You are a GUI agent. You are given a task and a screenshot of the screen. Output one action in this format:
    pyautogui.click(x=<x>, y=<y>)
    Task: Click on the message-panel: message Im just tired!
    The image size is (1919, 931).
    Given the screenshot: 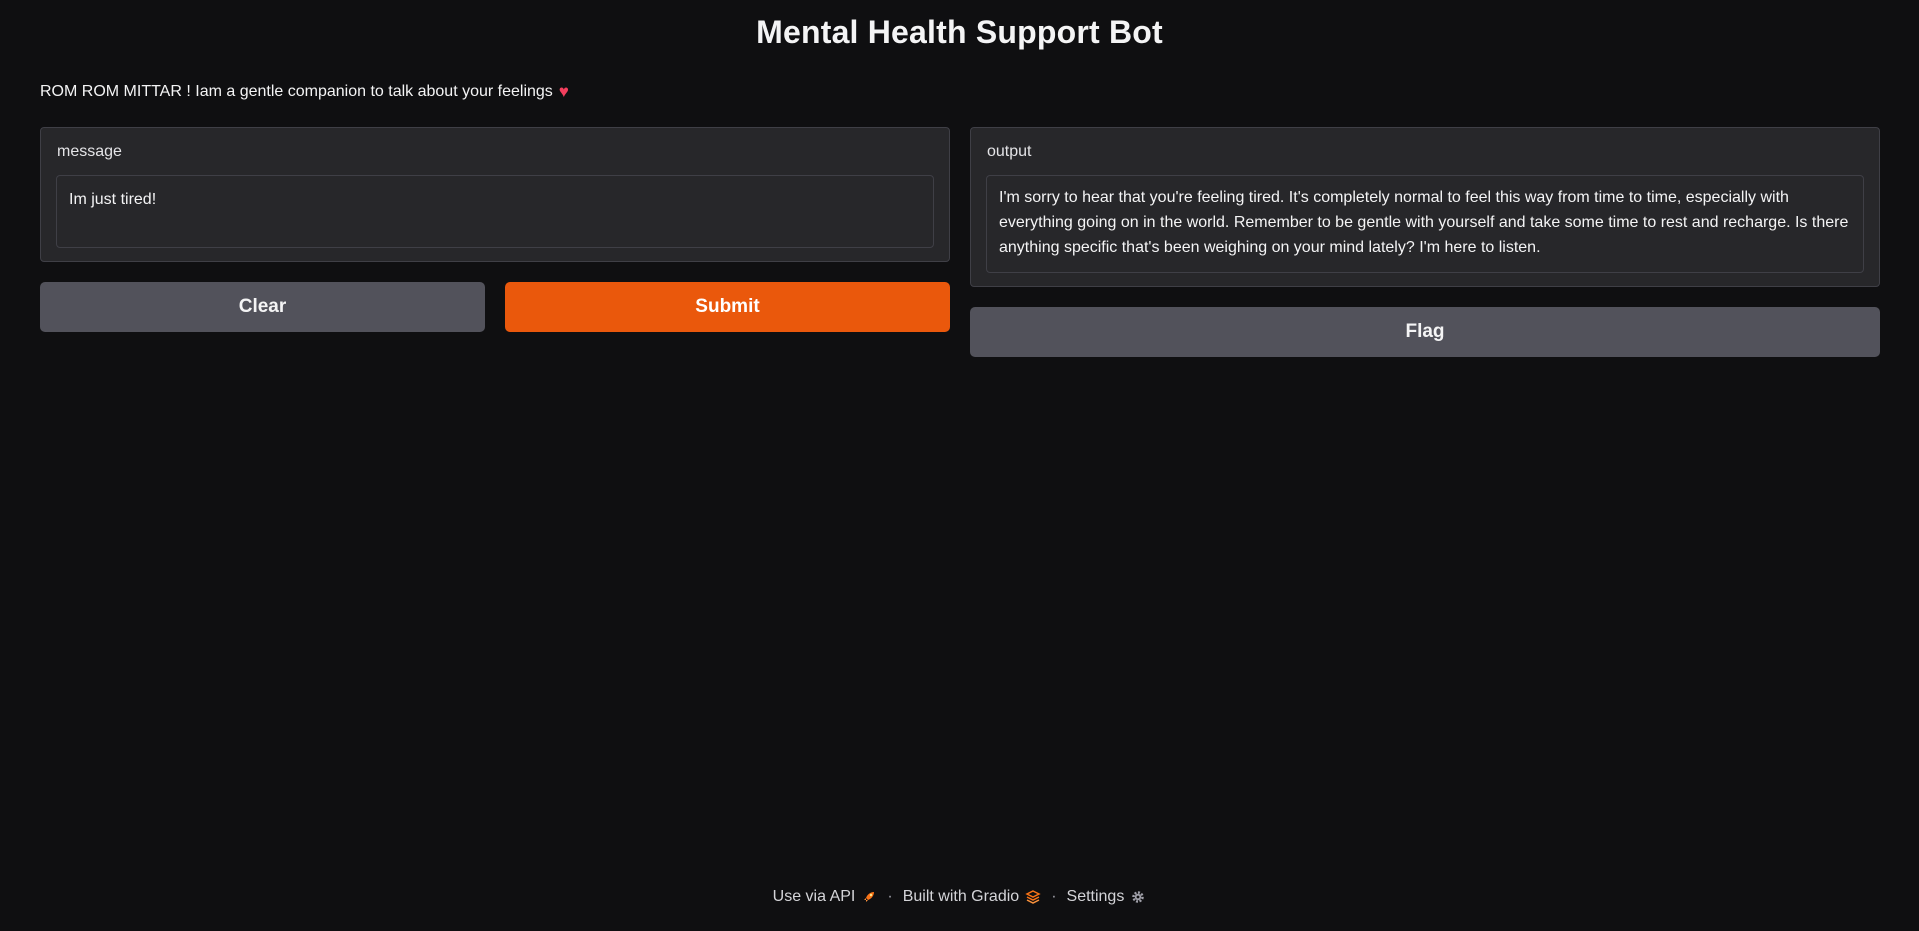 What is the action you would take?
    pyautogui.click(x=495, y=194)
    